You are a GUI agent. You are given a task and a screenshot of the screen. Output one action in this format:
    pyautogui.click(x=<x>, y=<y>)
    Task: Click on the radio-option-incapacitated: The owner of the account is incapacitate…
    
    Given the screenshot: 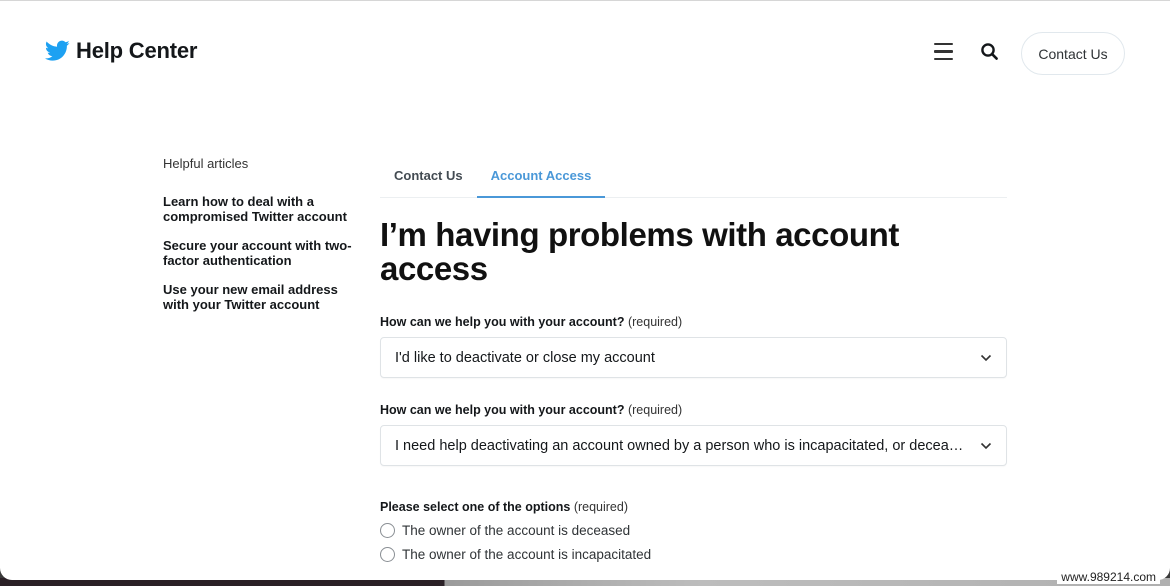 What is the action you would take?
    pyautogui.click(x=693, y=554)
    